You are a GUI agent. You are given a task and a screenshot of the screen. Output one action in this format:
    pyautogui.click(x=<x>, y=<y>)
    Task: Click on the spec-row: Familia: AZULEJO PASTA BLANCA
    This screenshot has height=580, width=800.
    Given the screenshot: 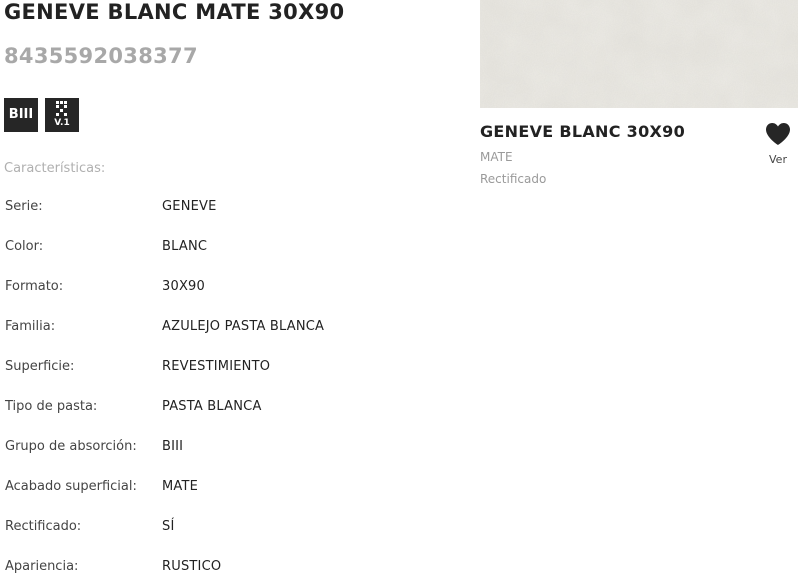 What is the action you would take?
    pyautogui.click(x=230, y=329)
    